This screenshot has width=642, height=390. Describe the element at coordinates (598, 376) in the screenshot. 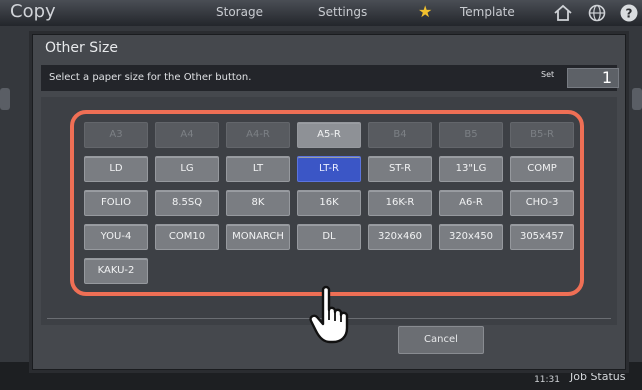

I see `job-status-button: Job Status` at that location.